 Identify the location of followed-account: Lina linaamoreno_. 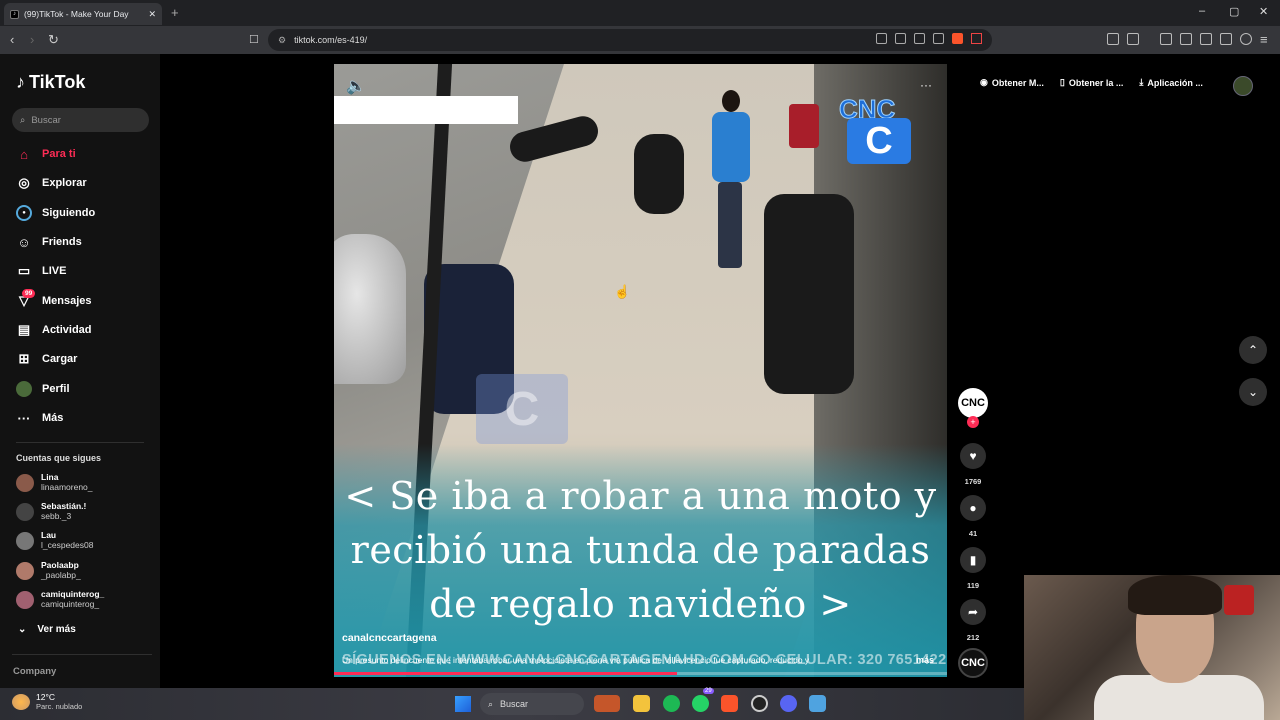
(54, 482).